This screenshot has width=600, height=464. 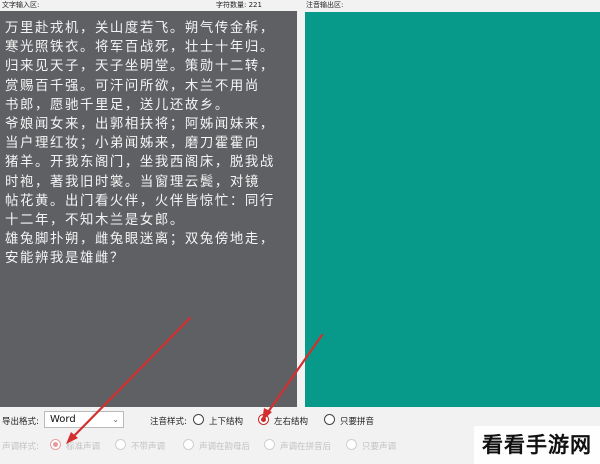 I want to click on arrow-to-tone-standard, so click(x=131, y=378).